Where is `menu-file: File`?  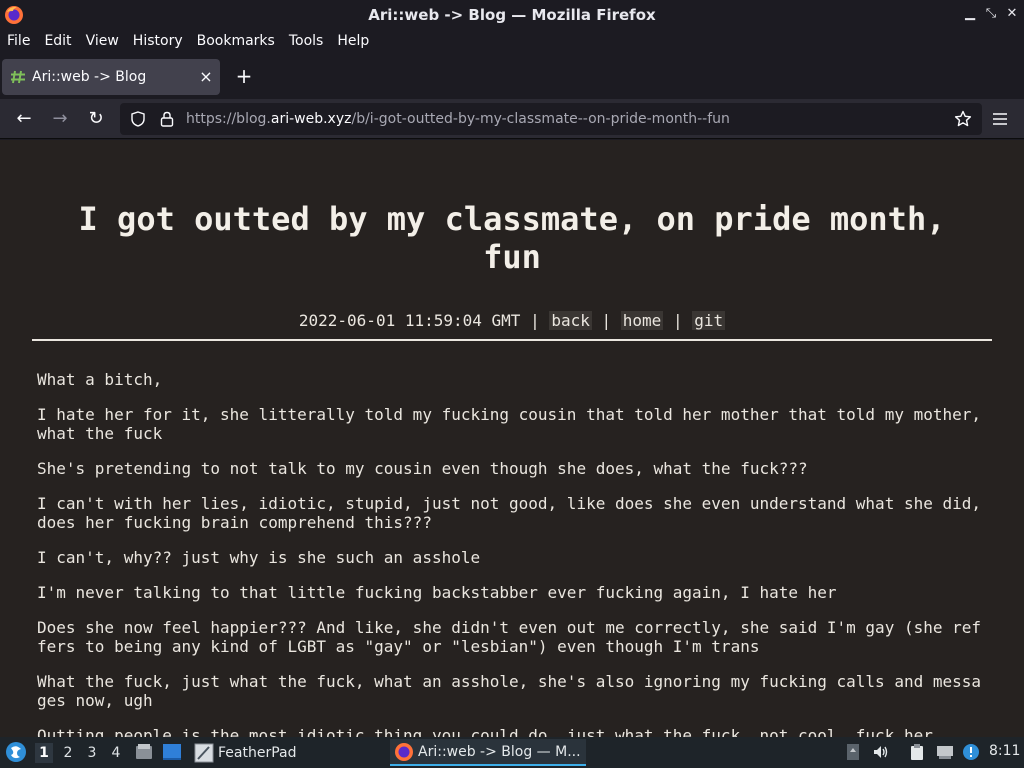
menu-file: File is located at coordinates (18, 41).